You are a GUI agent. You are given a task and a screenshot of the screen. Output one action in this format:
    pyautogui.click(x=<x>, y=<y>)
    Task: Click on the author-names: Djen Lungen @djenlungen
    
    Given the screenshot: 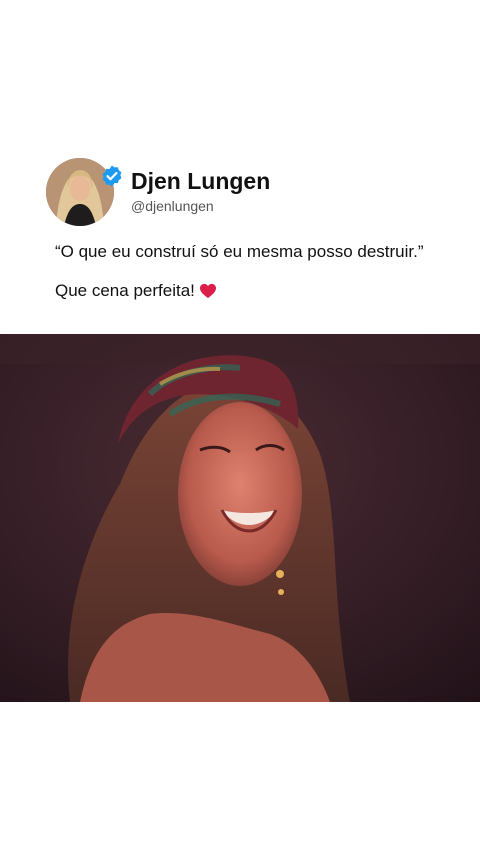 What is the action you would take?
    pyautogui.click(x=200, y=192)
    